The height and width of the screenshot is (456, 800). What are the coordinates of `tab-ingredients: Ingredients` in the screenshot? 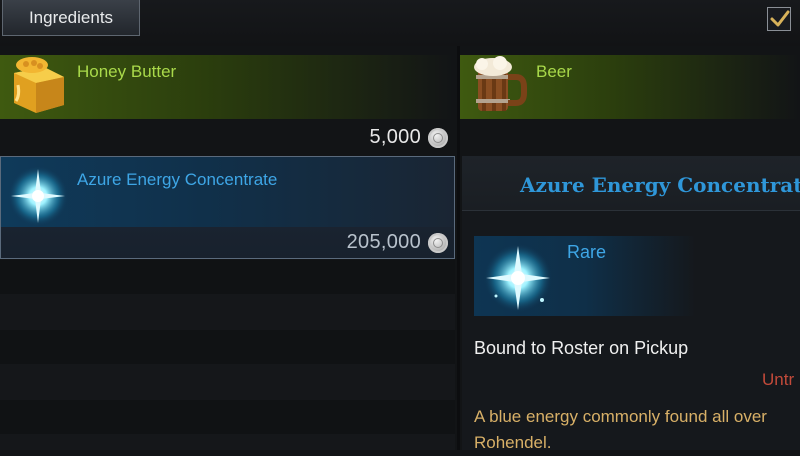 It's located at (71, 18).